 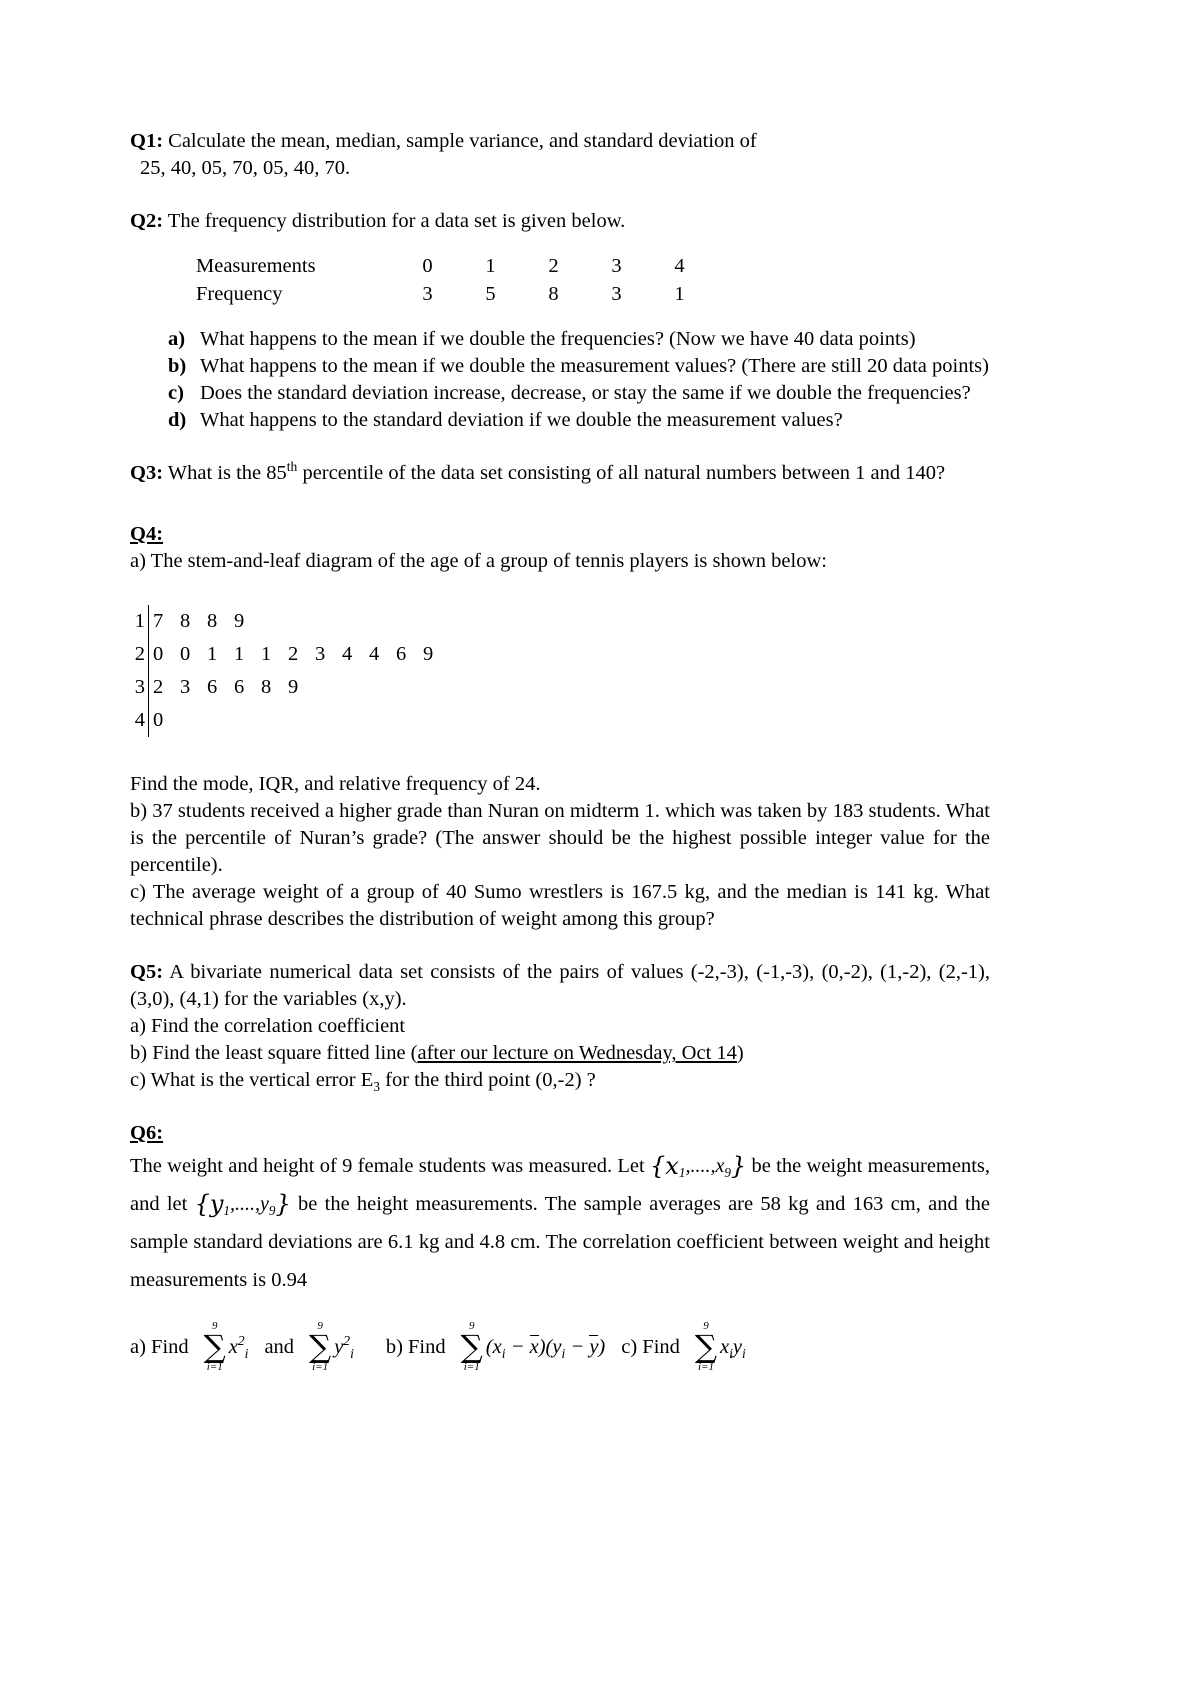 What do you see at coordinates (561, 720) in the screenshot?
I see `stem-leaf-row: 4 0` at bounding box center [561, 720].